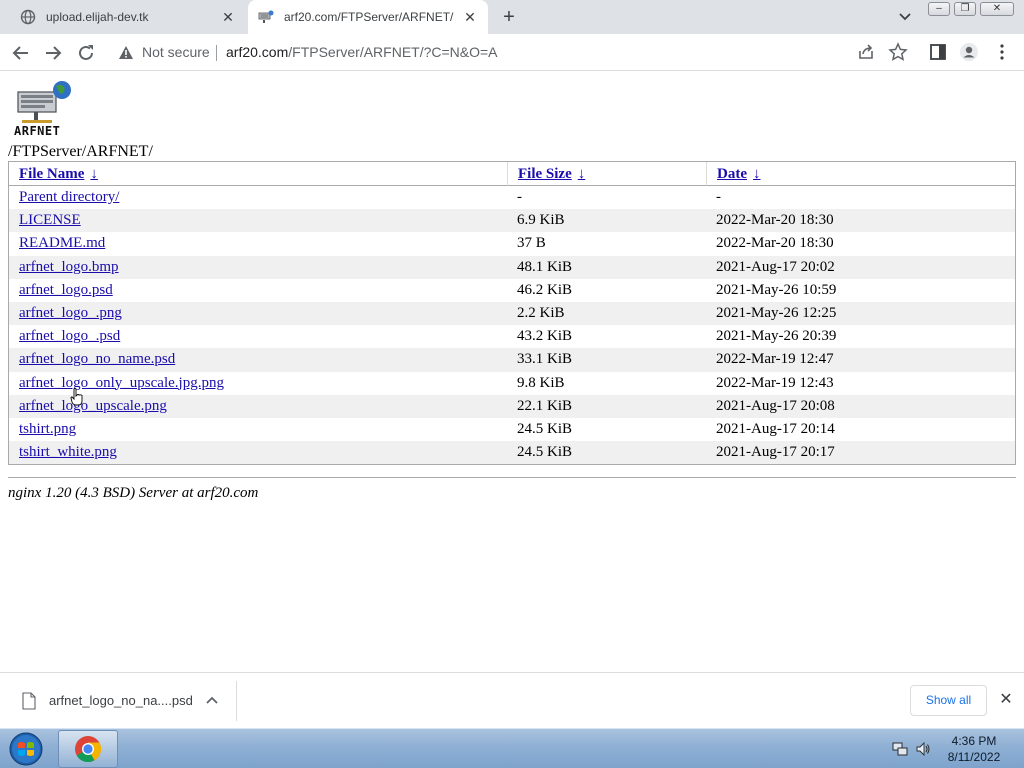  Describe the element at coordinates (69, 267) in the screenshot. I see `file-link: arfnet_logo.bmp` at that location.